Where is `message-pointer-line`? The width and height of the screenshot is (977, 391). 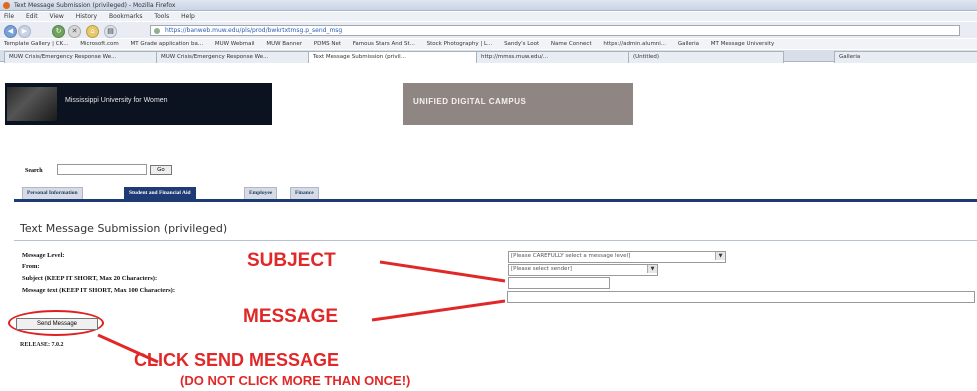
message-pointer-line is located at coordinates (438, 310).